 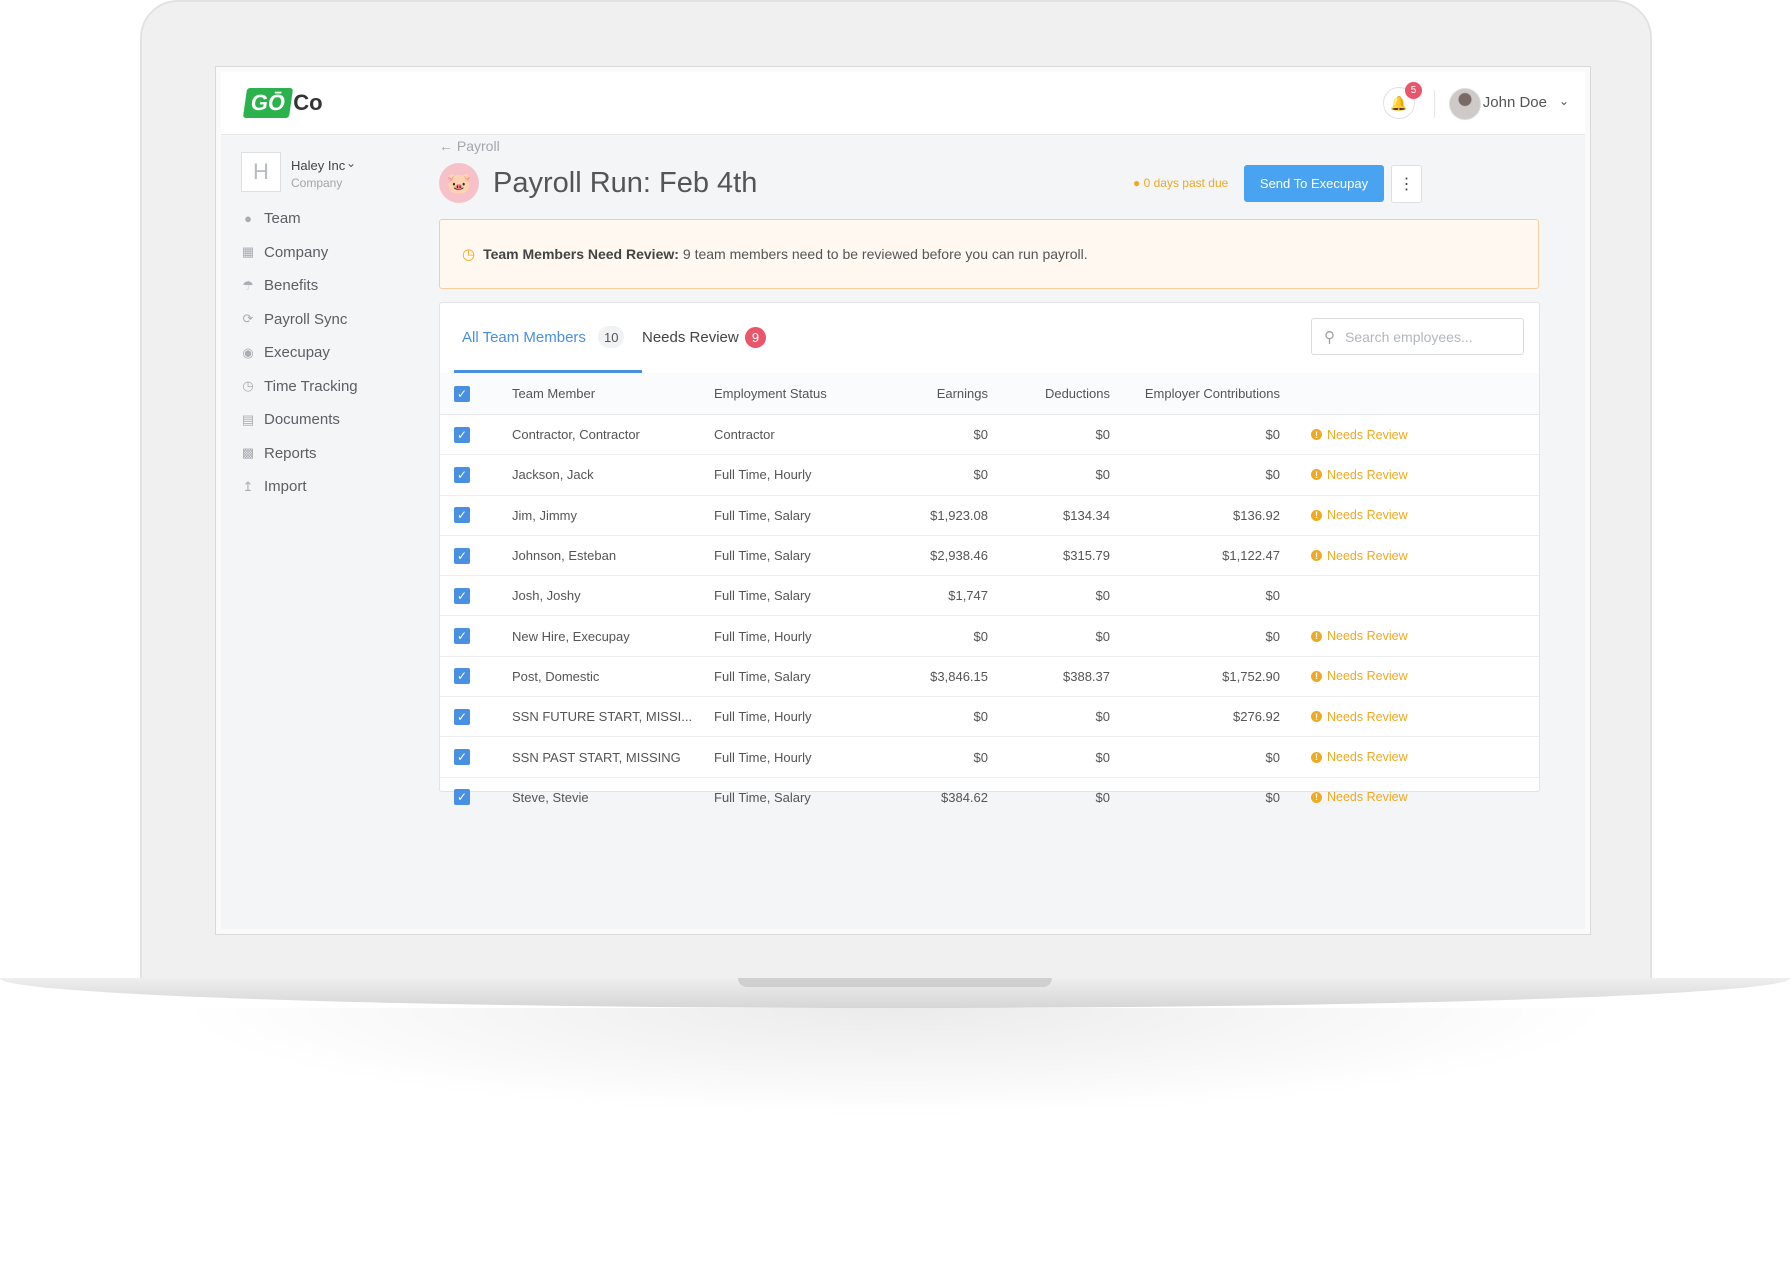 I want to click on team-member-name: Post, Domestic, so click(x=612, y=677).